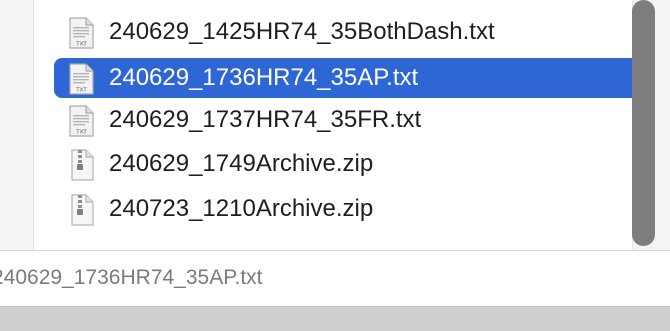 The width and height of the screenshot is (670, 331). What do you see at coordinates (302, 31) in the screenshot?
I see `file-name: 240629_1425HR74_35BothDash.txt` at bounding box center [302, 31].